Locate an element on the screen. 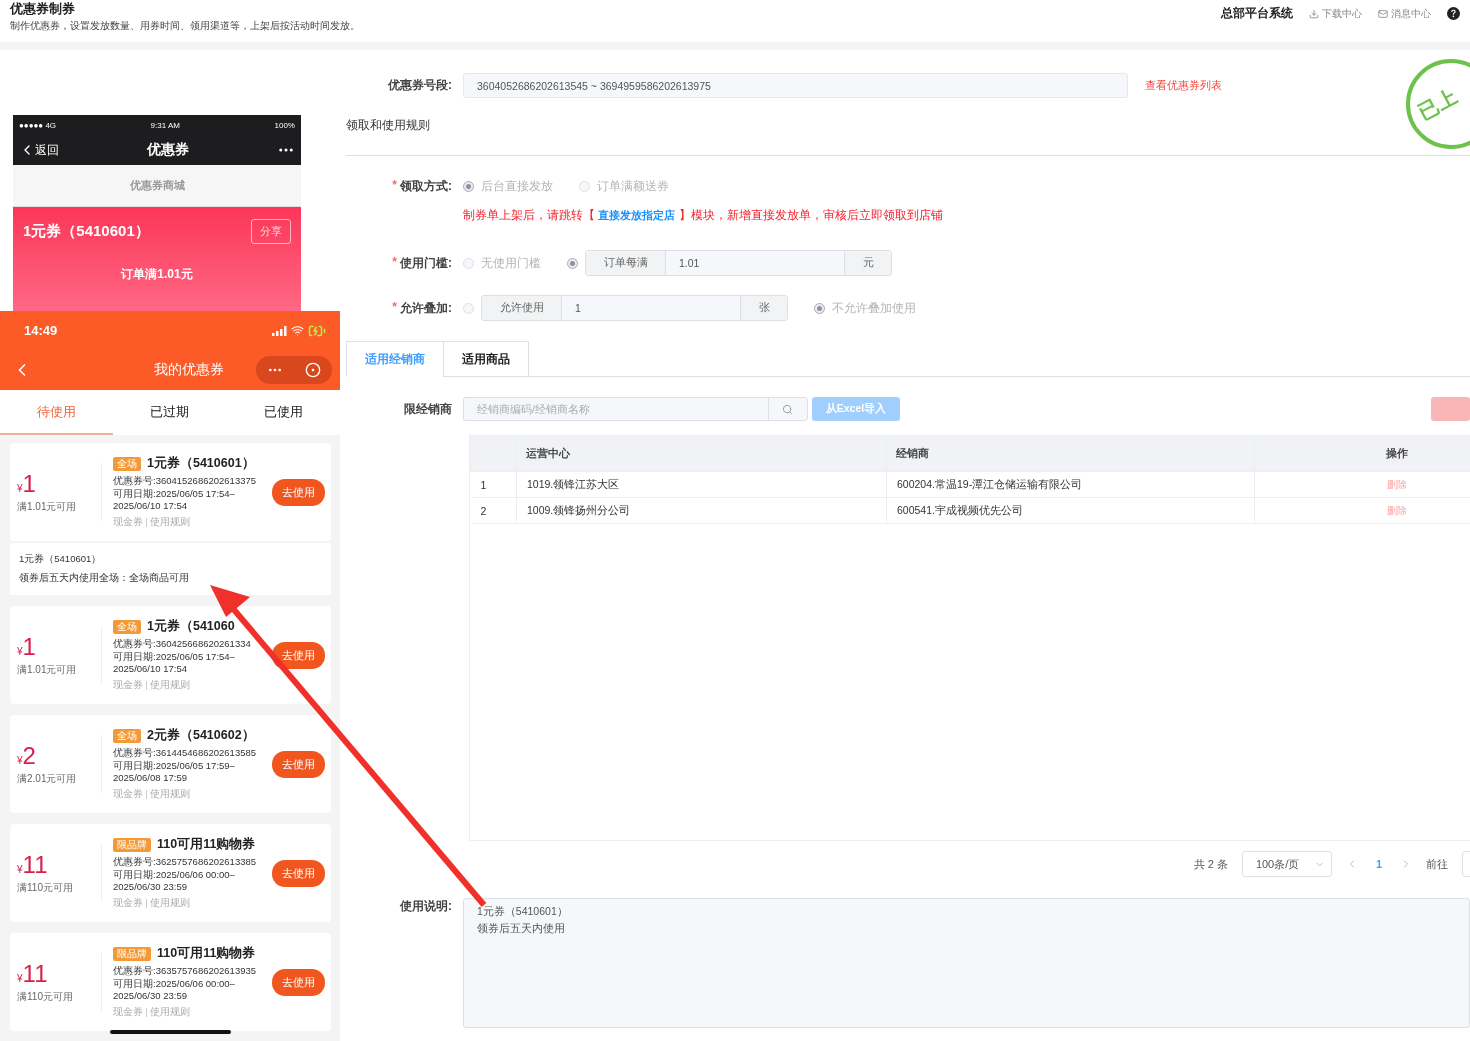 The image size is (1470, 1041). search-field: 经销商编码/经销商名称 is located at coordinates (615, 409).